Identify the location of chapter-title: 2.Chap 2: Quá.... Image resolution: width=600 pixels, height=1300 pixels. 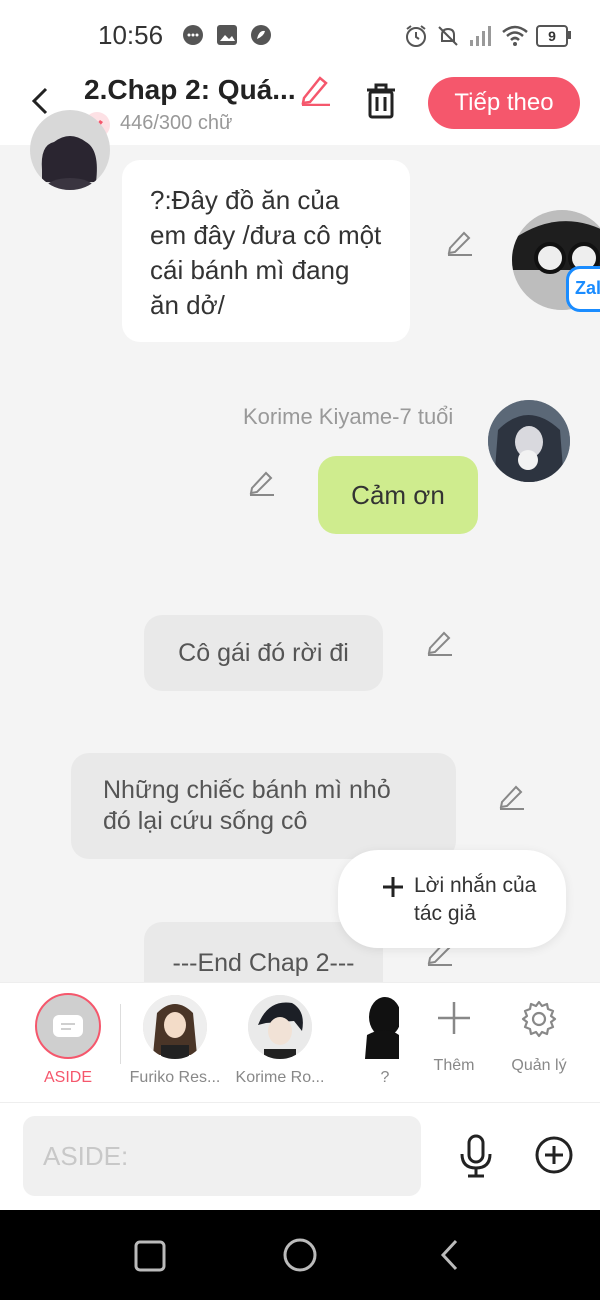
(190, 90).